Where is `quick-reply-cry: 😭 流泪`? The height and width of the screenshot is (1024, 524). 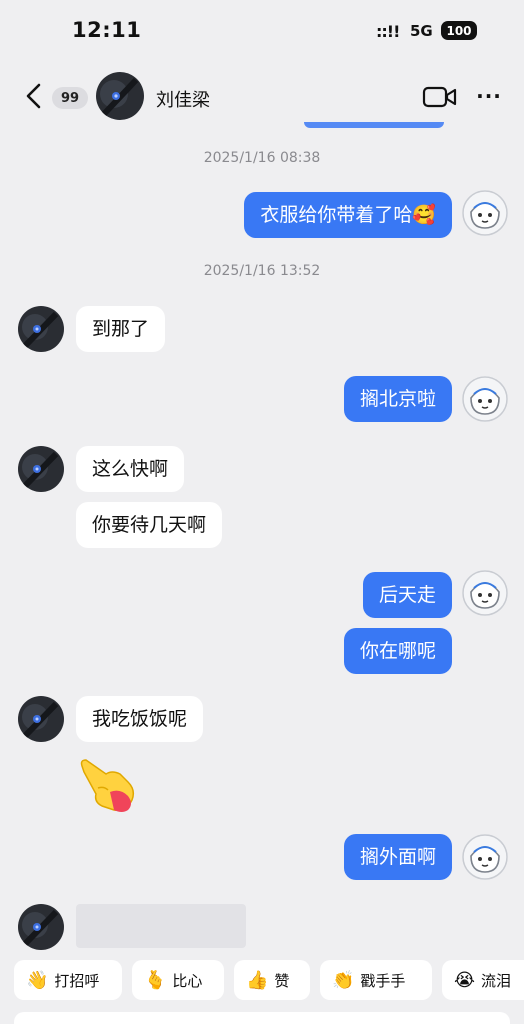 quick-reply-cry: 😭 流泪 is located at coordinates (483, 980).